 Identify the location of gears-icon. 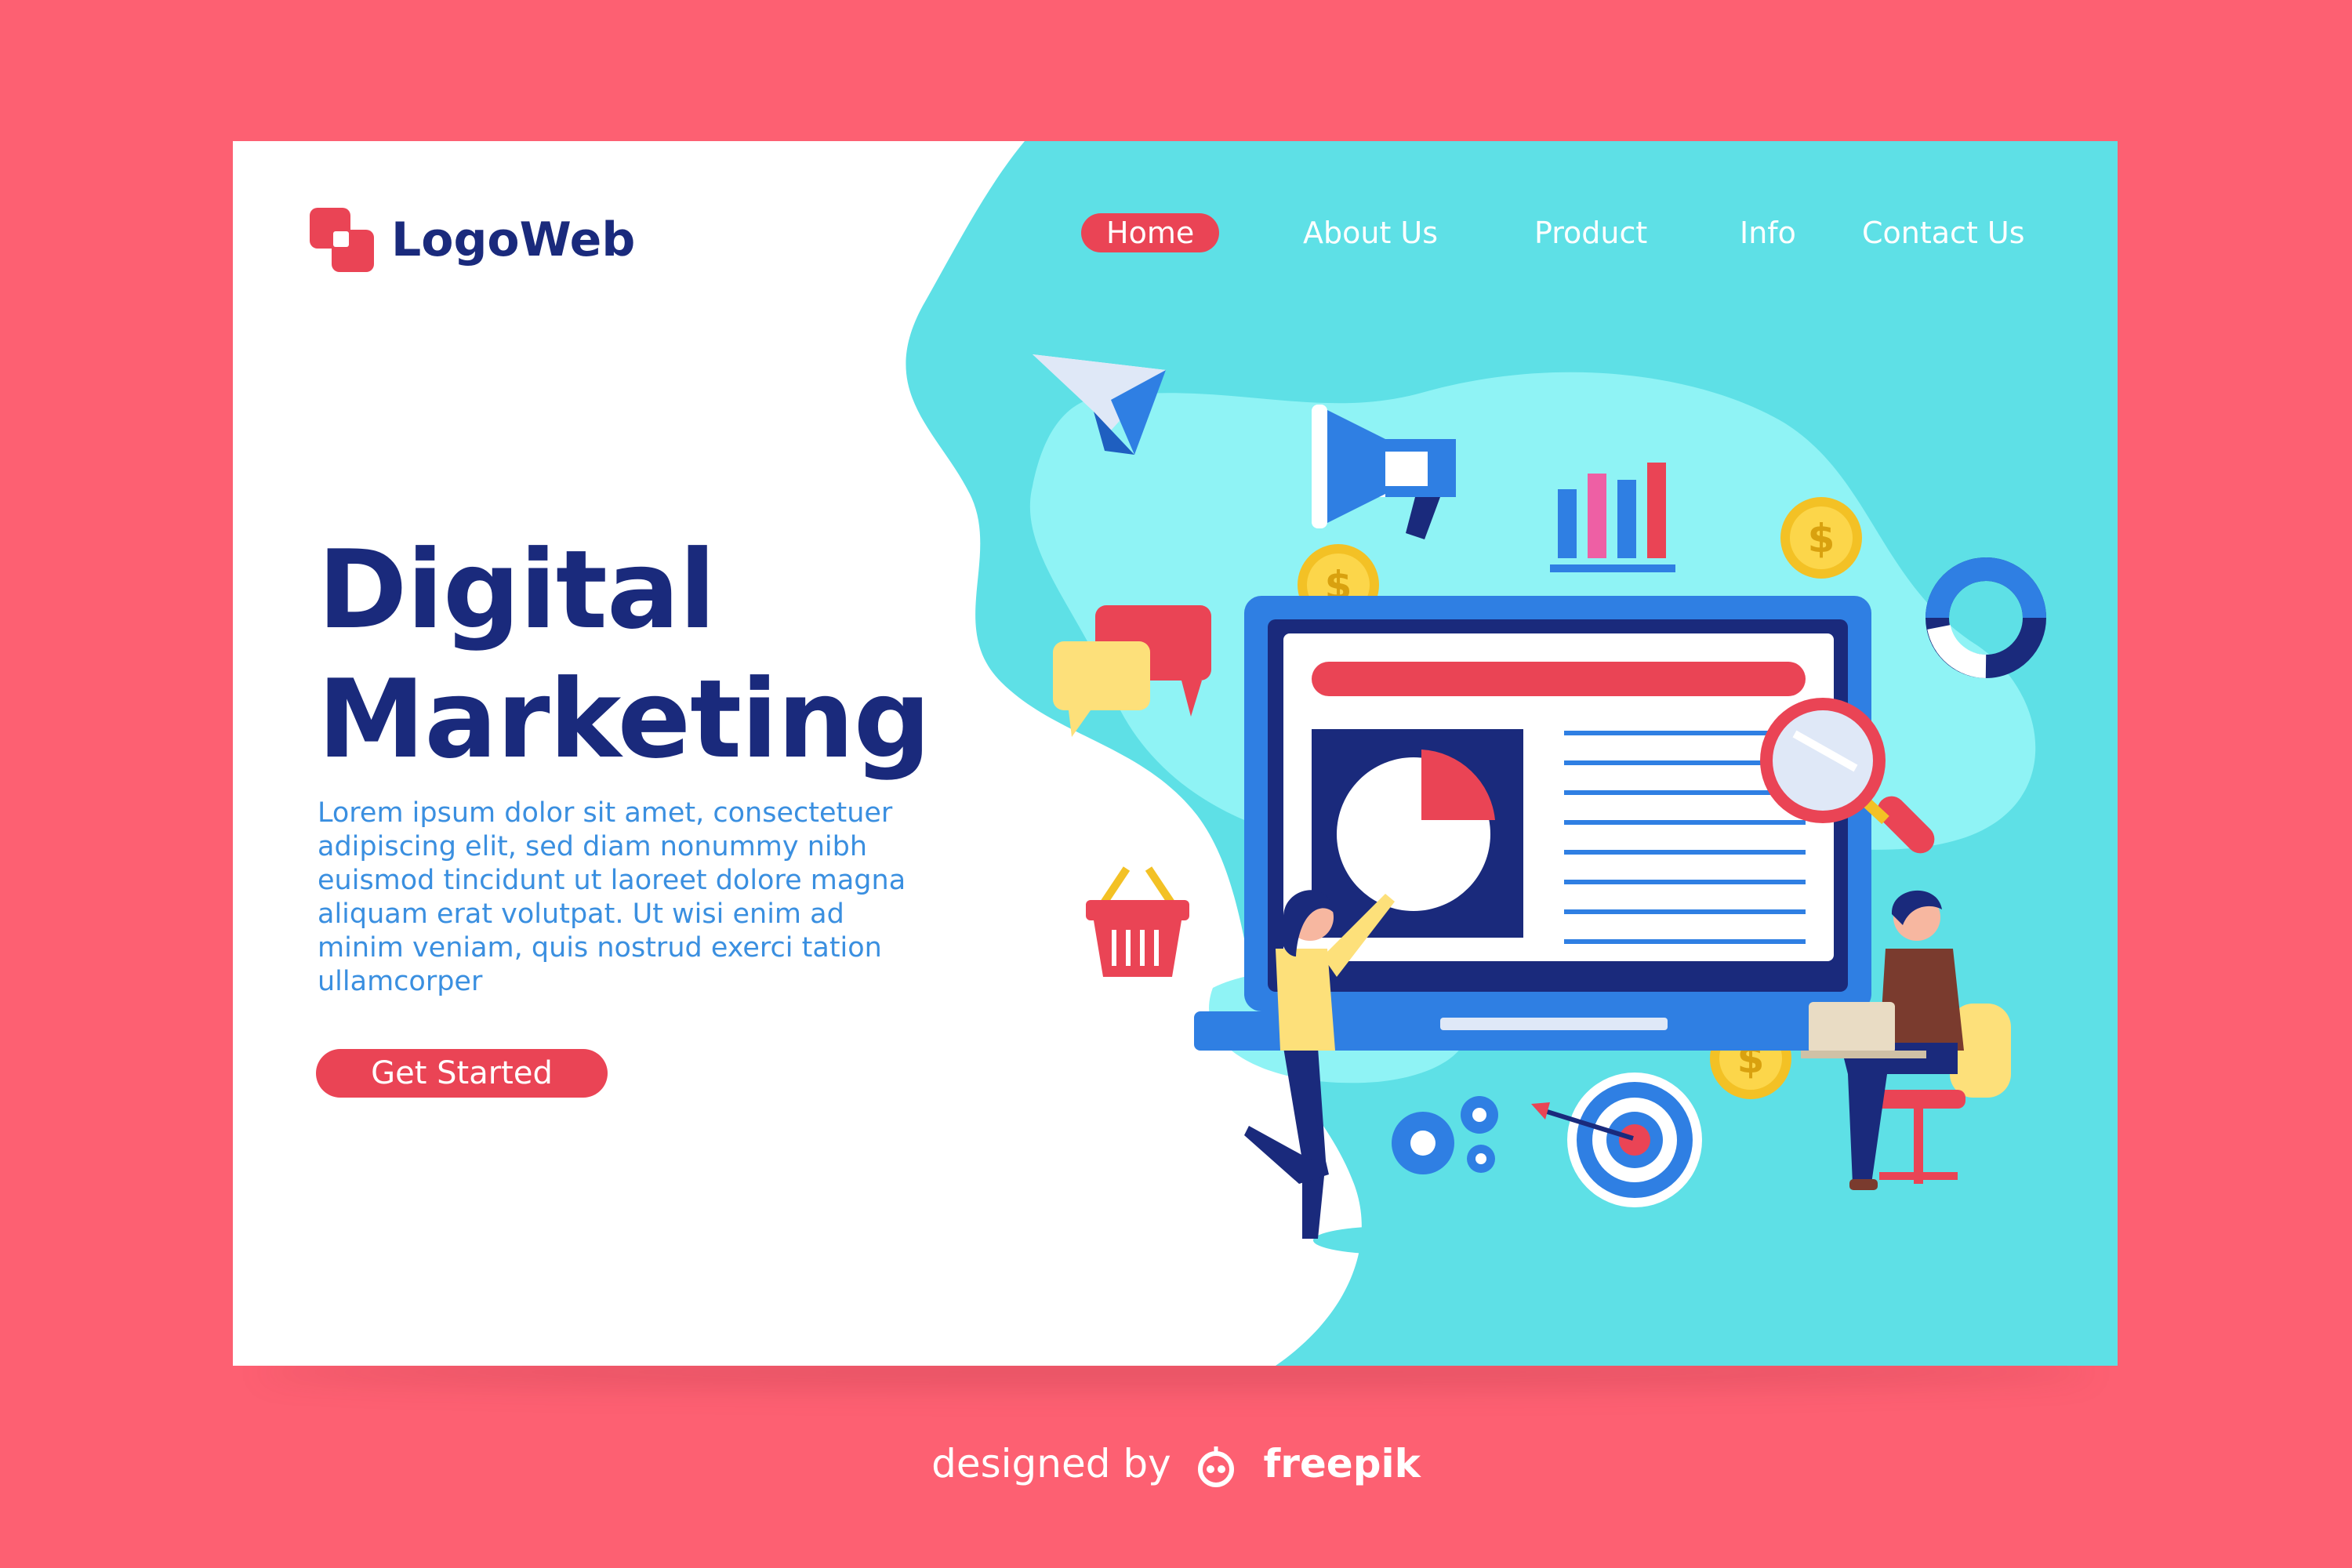
(1445, 1135).